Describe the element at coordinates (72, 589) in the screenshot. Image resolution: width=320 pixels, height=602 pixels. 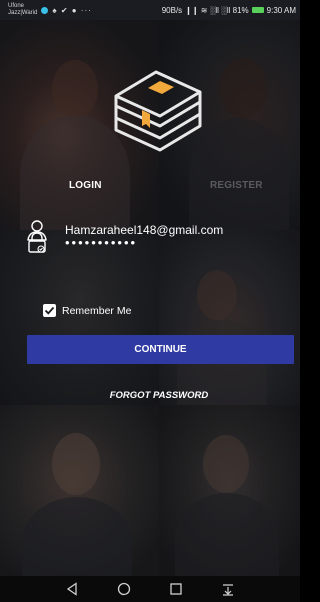
I see `back-triangle-icon` at that location.